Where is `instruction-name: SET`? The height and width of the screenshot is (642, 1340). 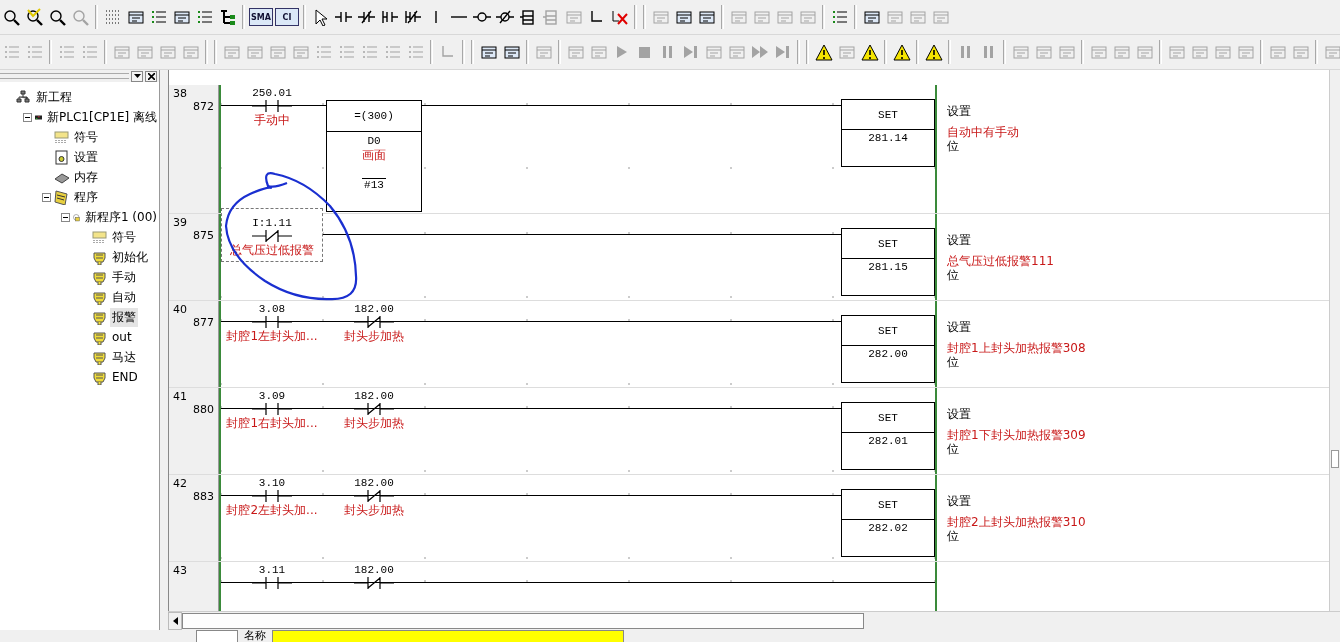
instruction-name: SET is located at coordinates (888, 244).